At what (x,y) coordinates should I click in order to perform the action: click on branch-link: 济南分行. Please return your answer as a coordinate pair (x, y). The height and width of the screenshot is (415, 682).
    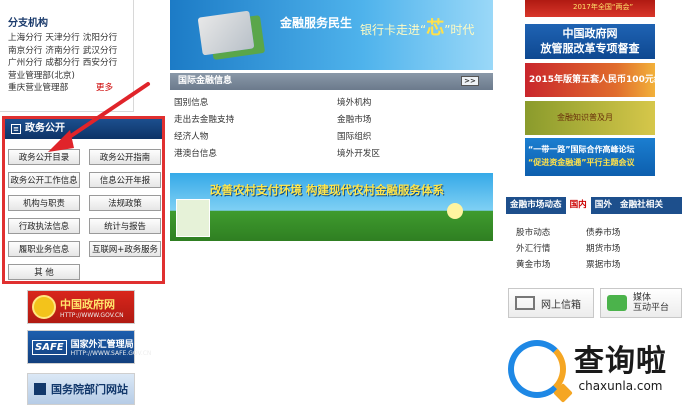
    Looking at the image, I should click on (62, 51).